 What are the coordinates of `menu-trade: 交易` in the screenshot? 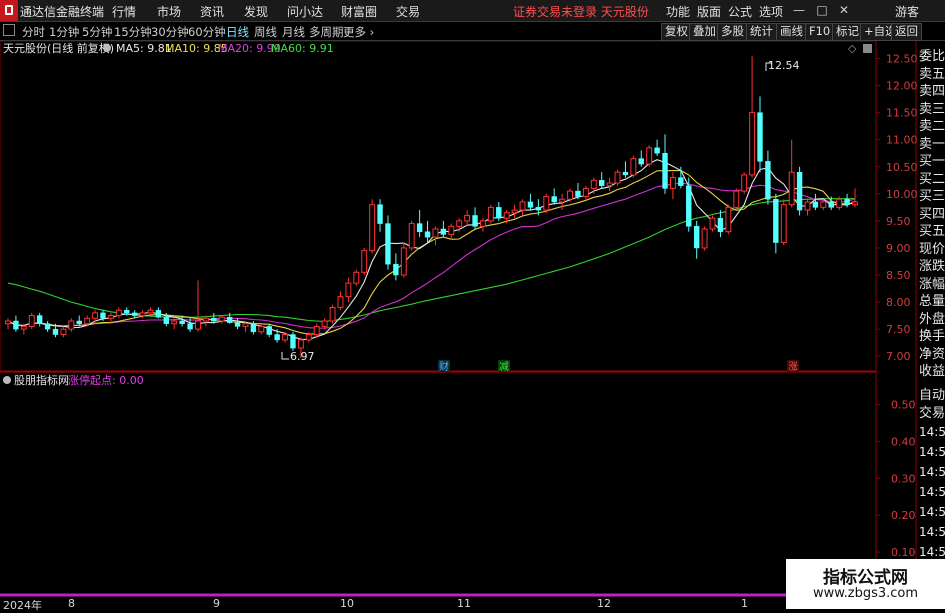 It's located at (408, 11).